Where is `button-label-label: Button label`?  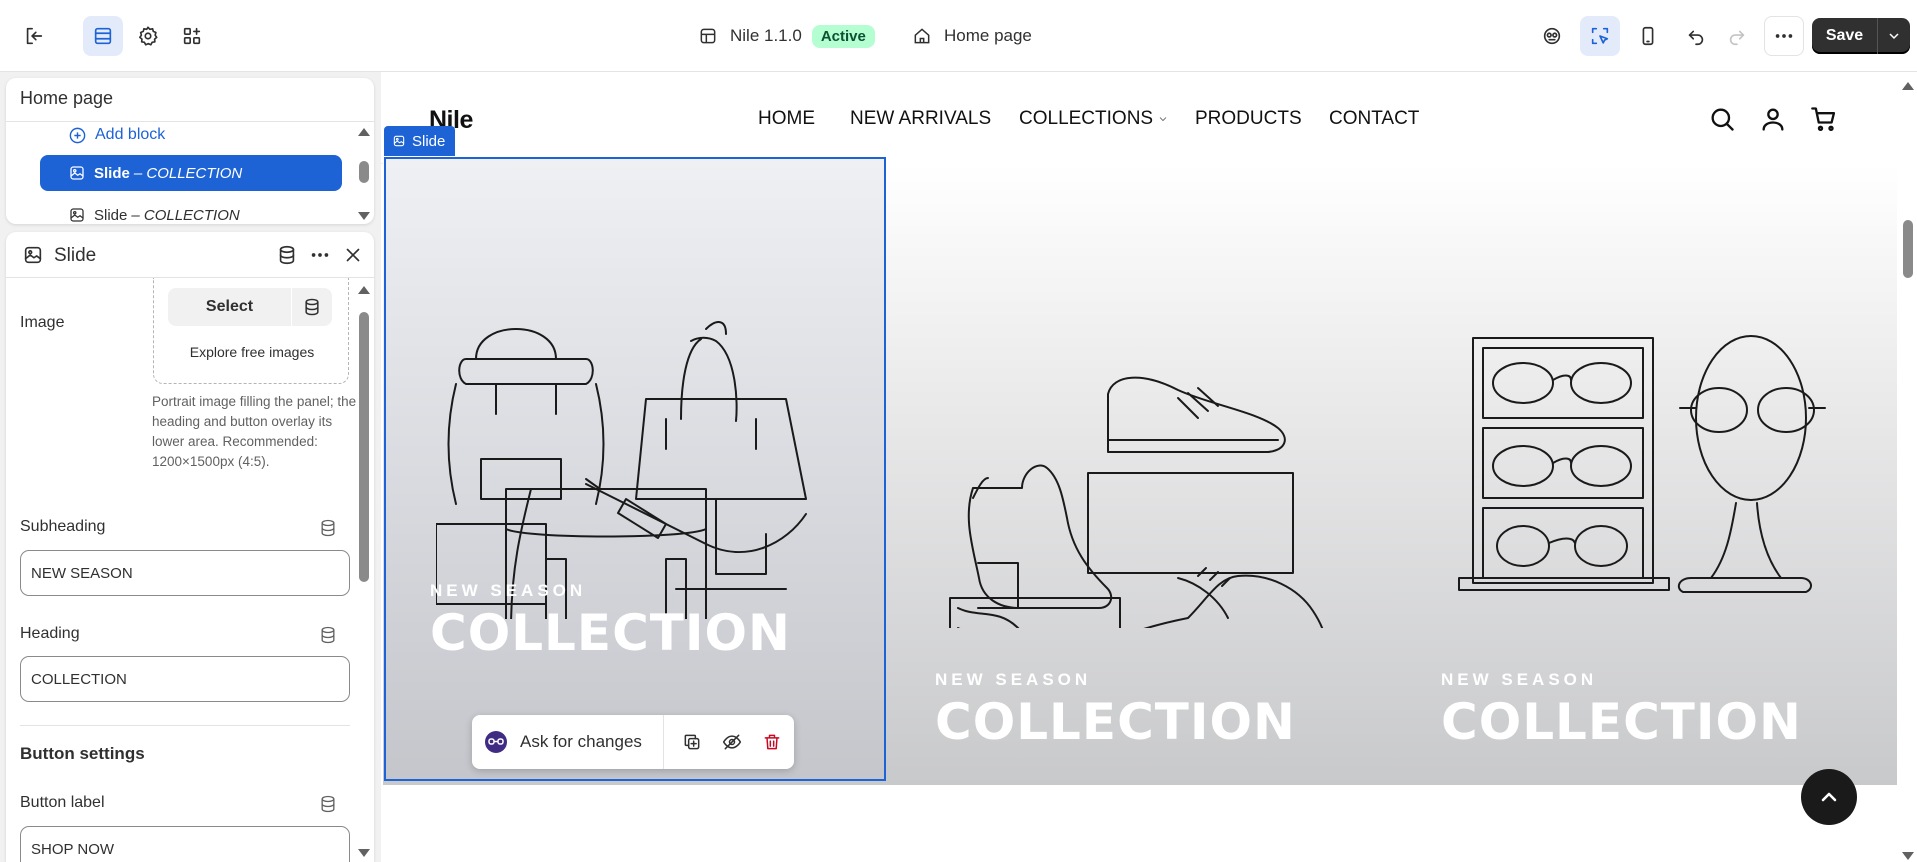 button-label-label: Button label is located at coordinates (62, 802).